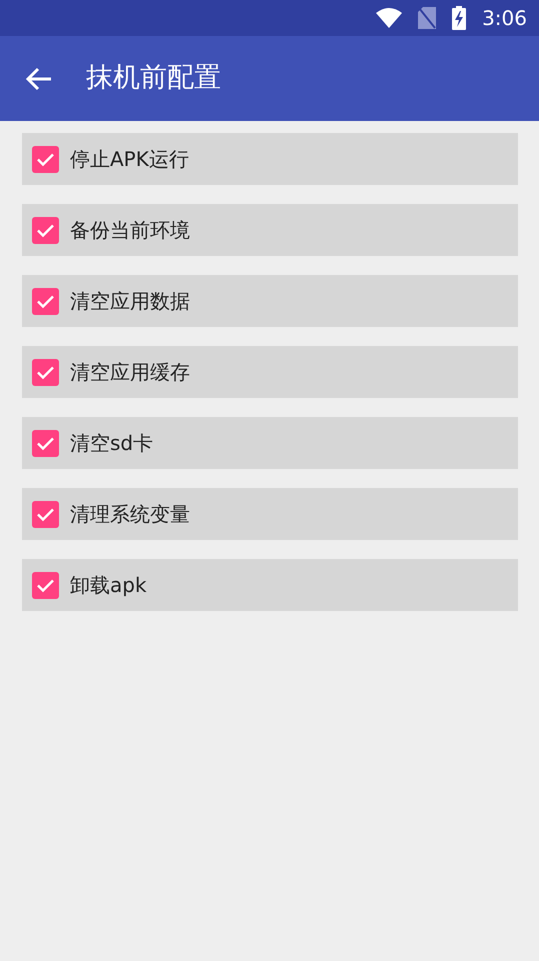 This screenshot has width=539, height=961. I want to click on option-label: 备份当前环境, so click(130, 230).